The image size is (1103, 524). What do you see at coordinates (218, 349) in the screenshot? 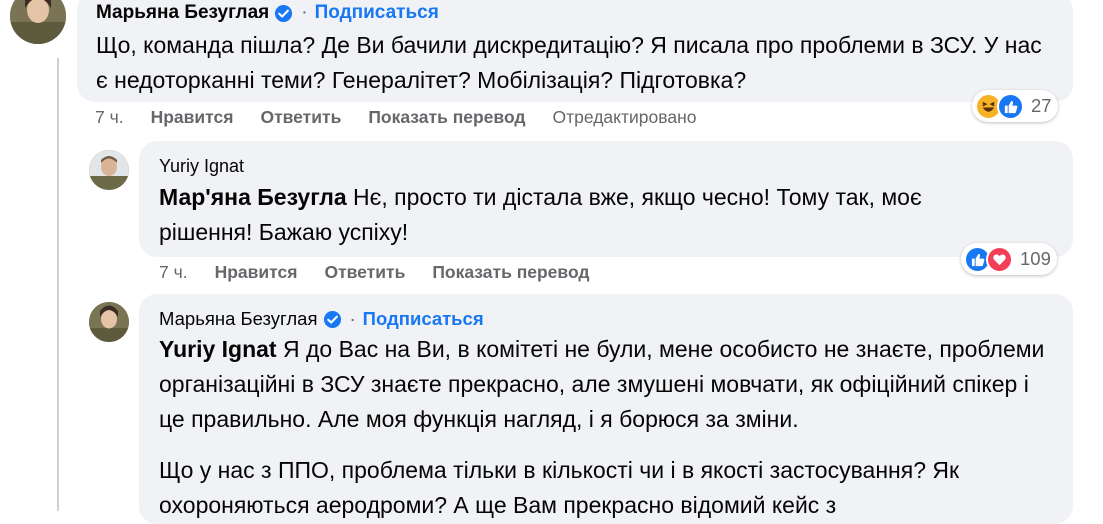
I see `mention-link: Yuriy Ignat` at bounding box center [218, 349].